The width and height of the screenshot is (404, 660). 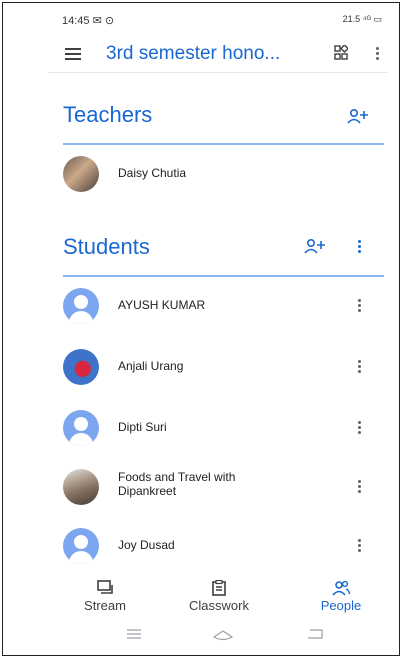 I want to click on tab-people: People, so click(x=341, y=596).